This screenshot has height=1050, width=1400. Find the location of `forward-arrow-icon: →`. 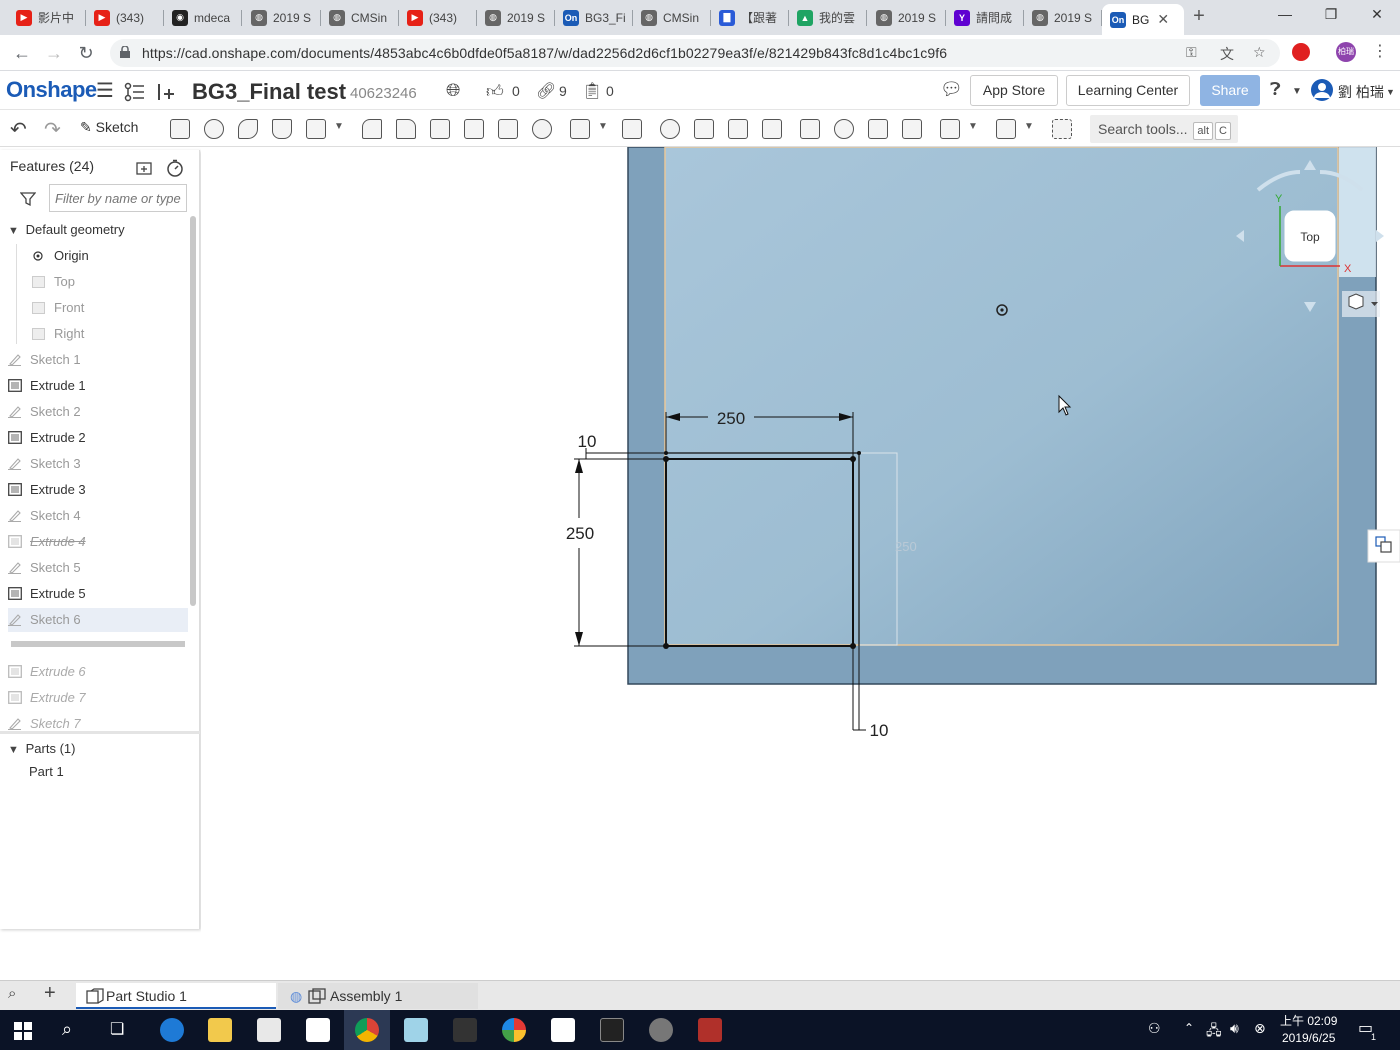

forward-arrow-icon: → is located at coordinates (54, 53).